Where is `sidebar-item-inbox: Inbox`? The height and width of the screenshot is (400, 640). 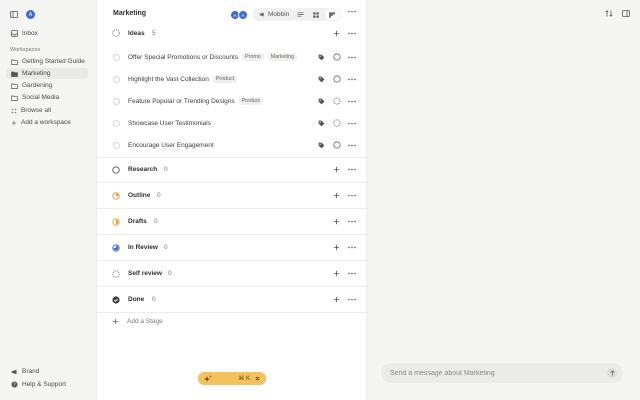 sidebar-item-inbox: Inbox is located at coordinates (47, 33).